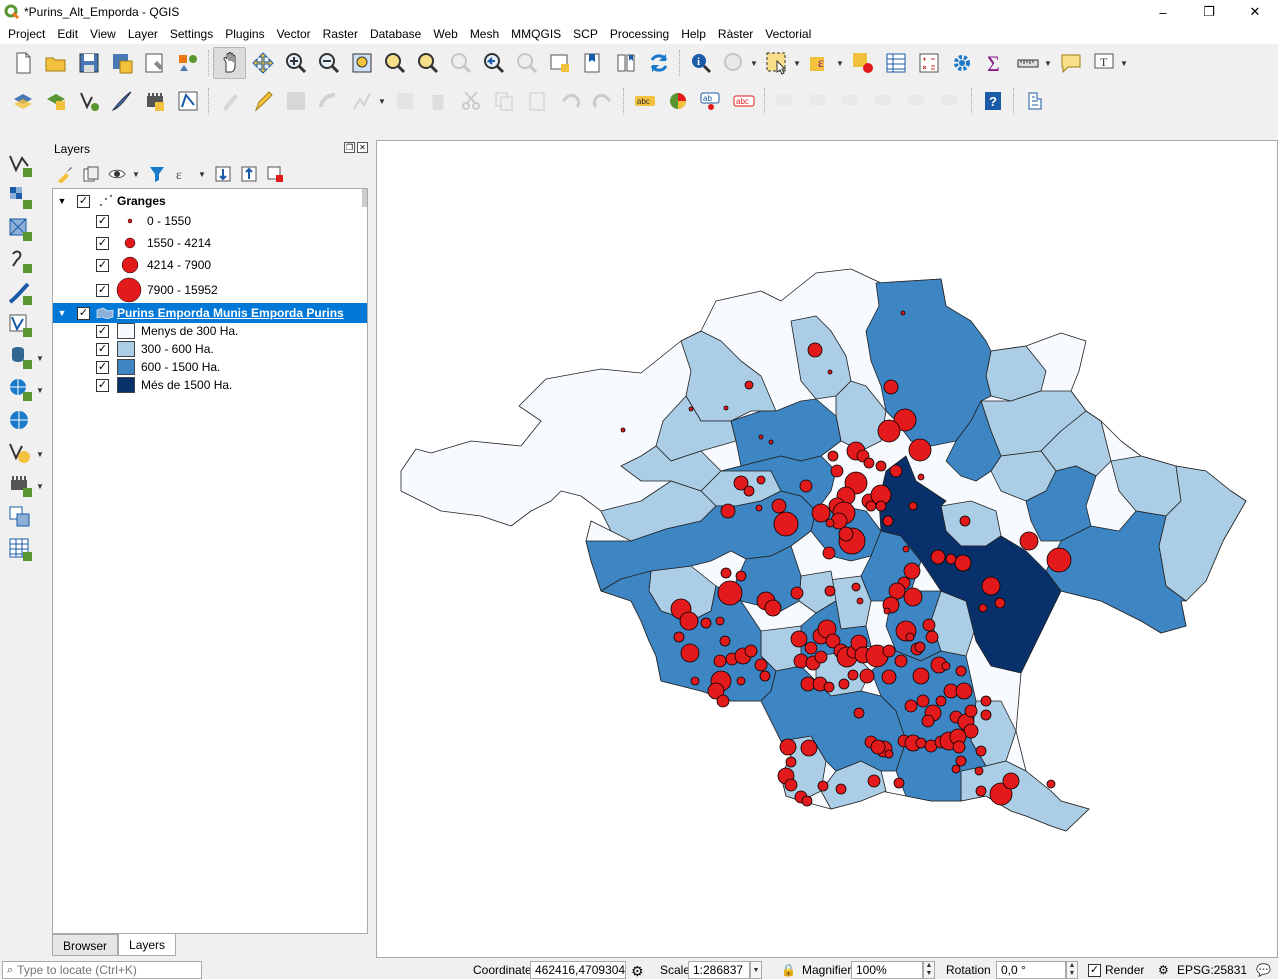  I want to click on data-source-icon, so click(55, 101).